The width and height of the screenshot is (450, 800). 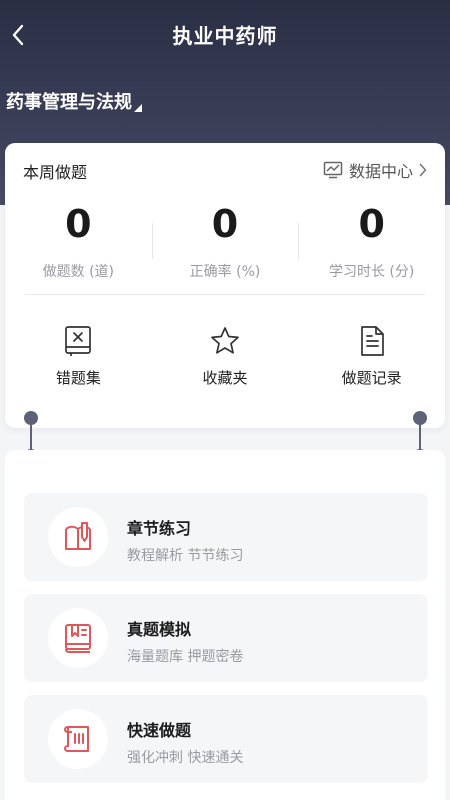 I want to click on data-center-label: 数据中心, so click(x=380, y=171).